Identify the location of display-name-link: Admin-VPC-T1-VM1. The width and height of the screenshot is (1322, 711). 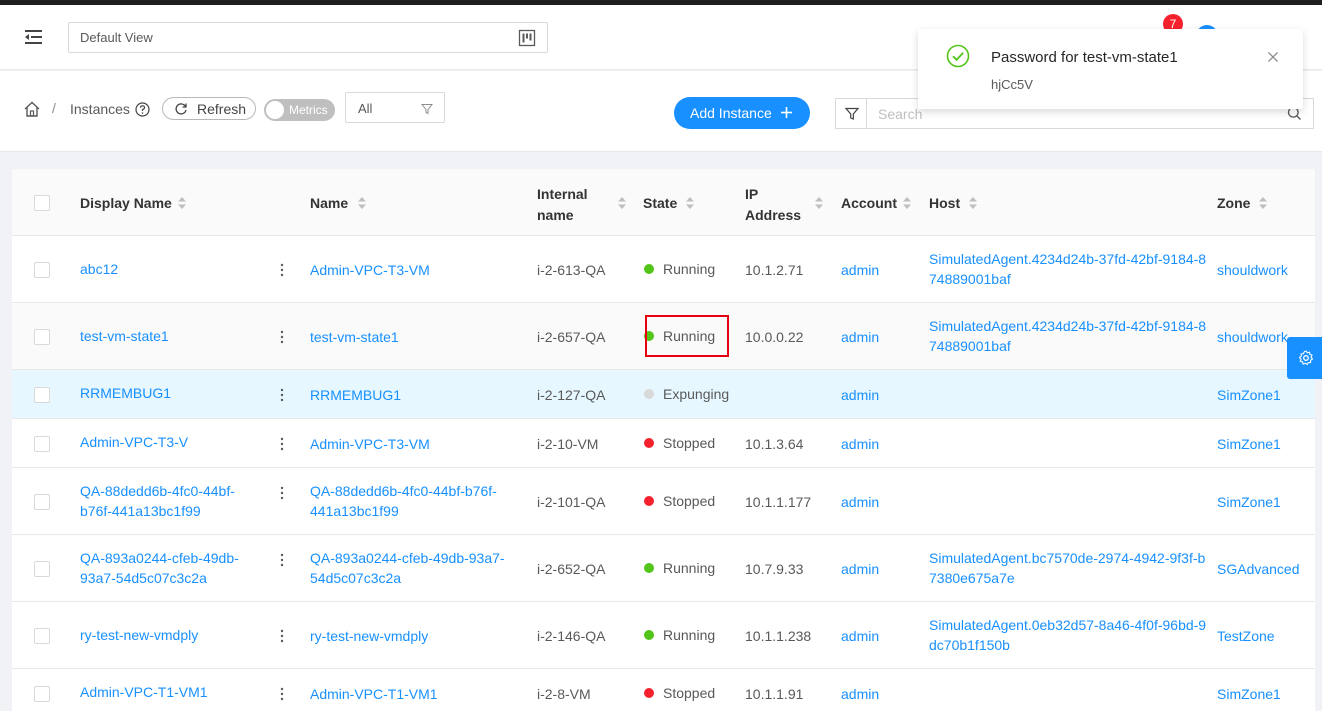
(170, 692).